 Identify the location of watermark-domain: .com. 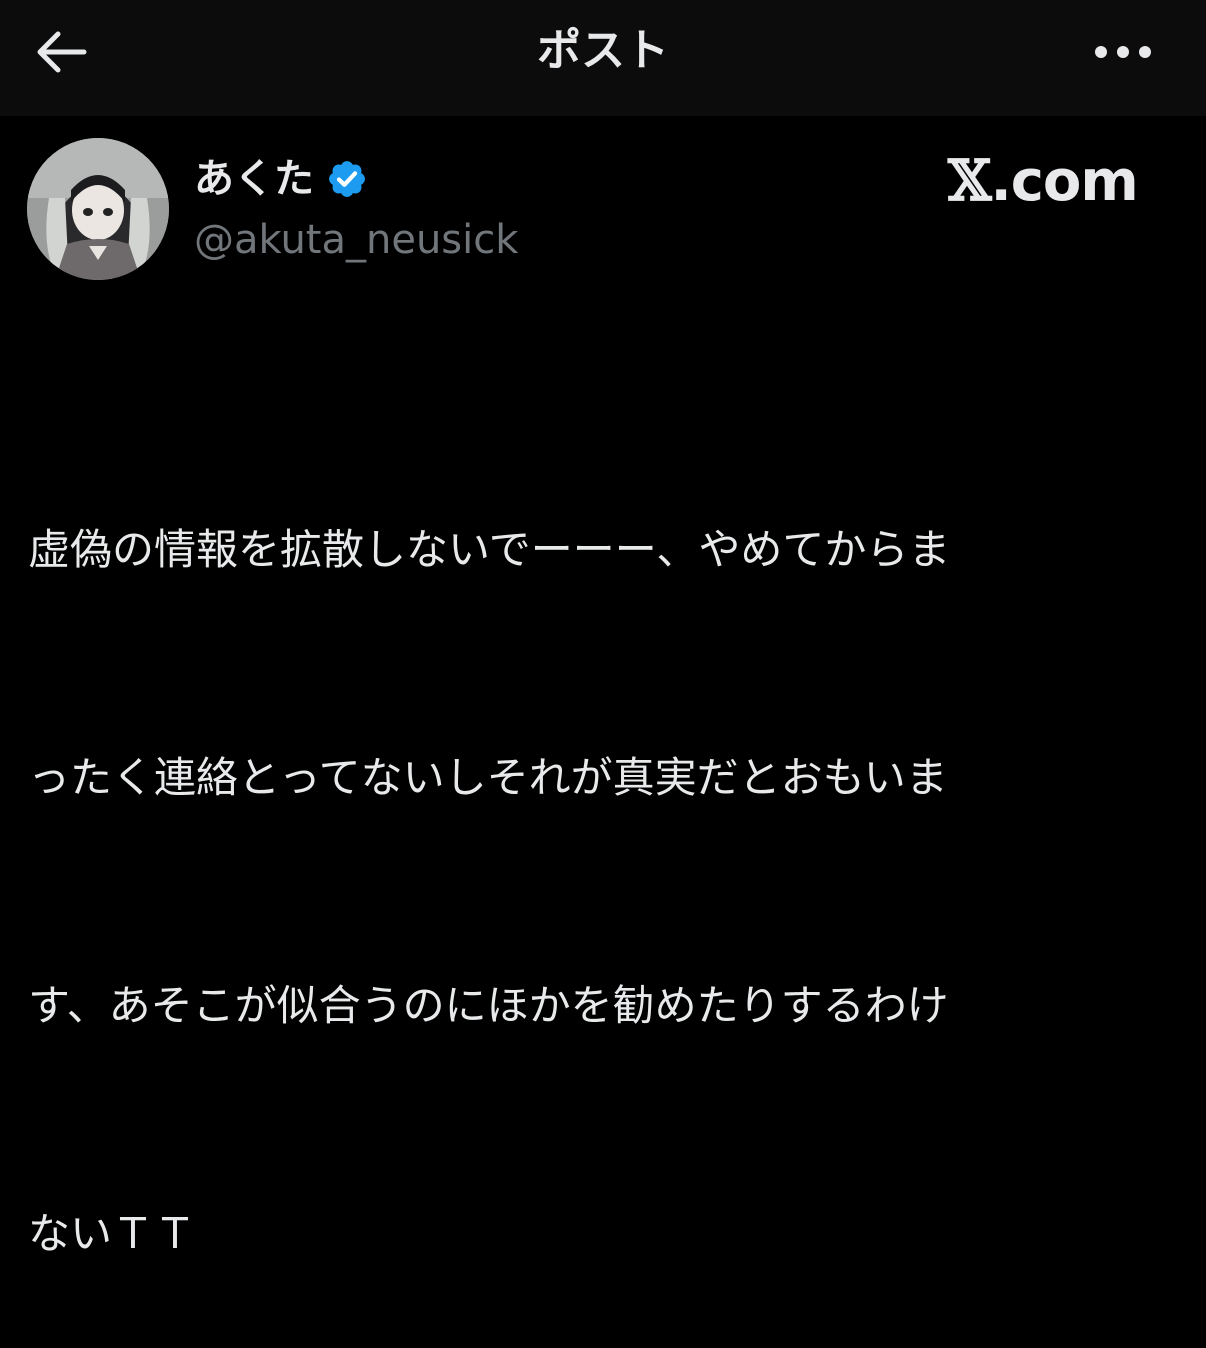
(1064, 181).